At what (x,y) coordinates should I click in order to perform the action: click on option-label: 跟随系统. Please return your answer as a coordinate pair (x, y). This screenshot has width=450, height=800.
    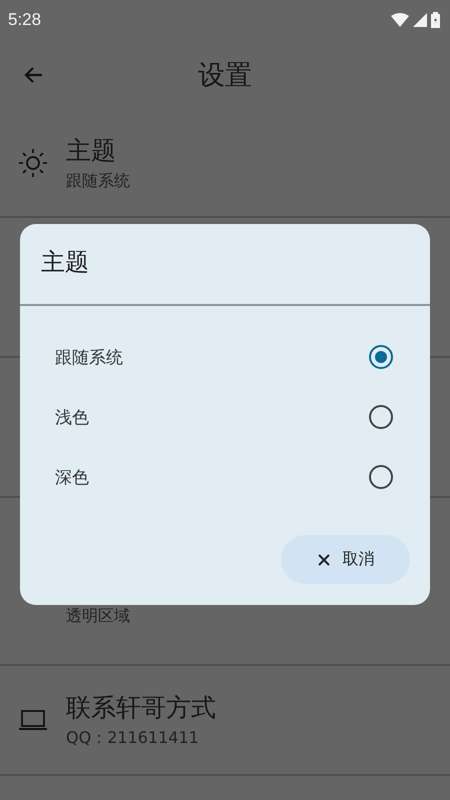
    Looking at the image, I should click on (89, 357).